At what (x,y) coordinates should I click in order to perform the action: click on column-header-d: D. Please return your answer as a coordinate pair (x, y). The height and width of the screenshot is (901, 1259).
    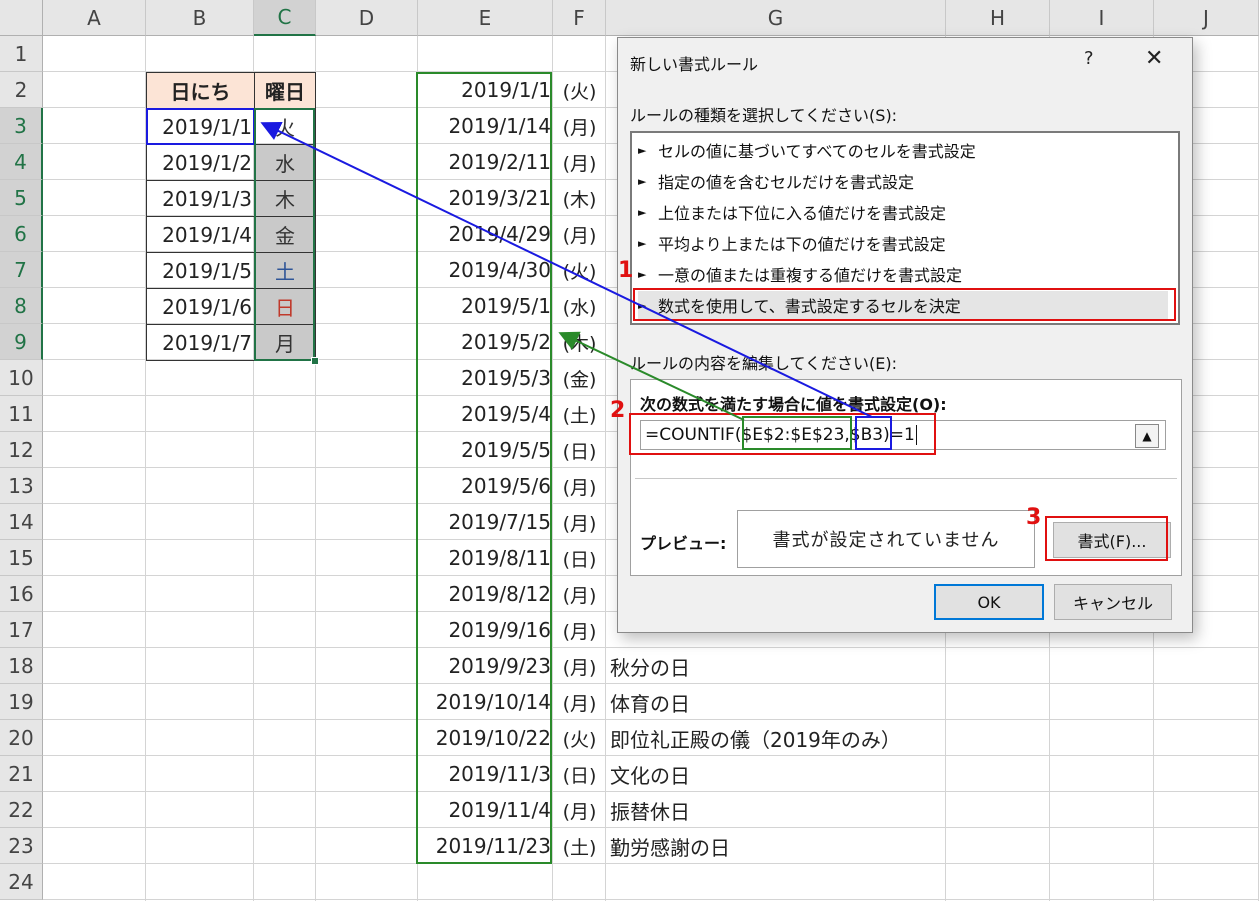
    Looking at the image, I should click on (367, 18).